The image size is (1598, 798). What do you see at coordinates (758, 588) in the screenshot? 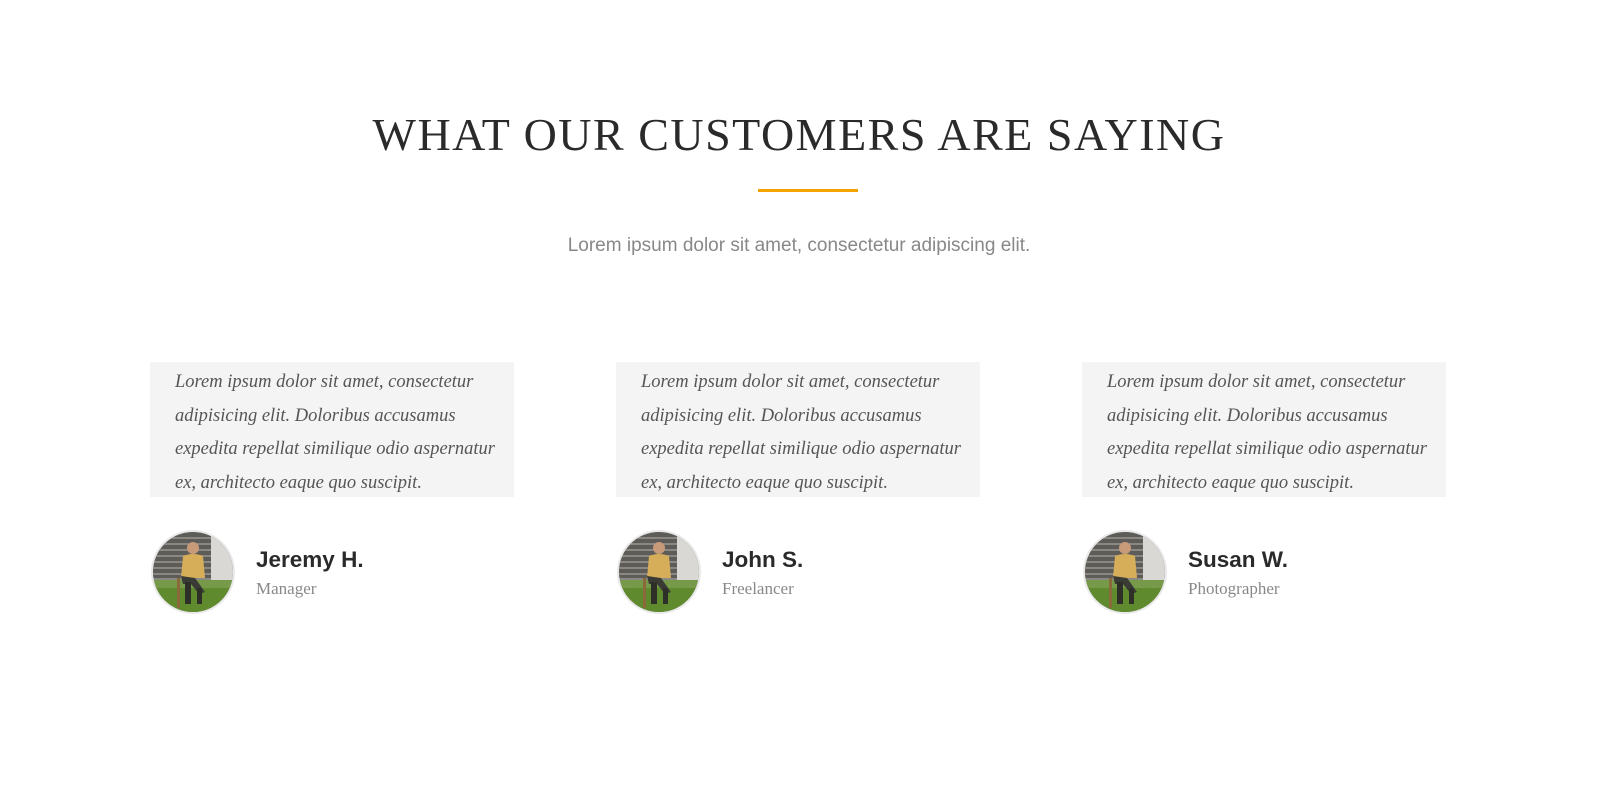
I see `author-role: Freelancer` at bounding box center [758, 588].